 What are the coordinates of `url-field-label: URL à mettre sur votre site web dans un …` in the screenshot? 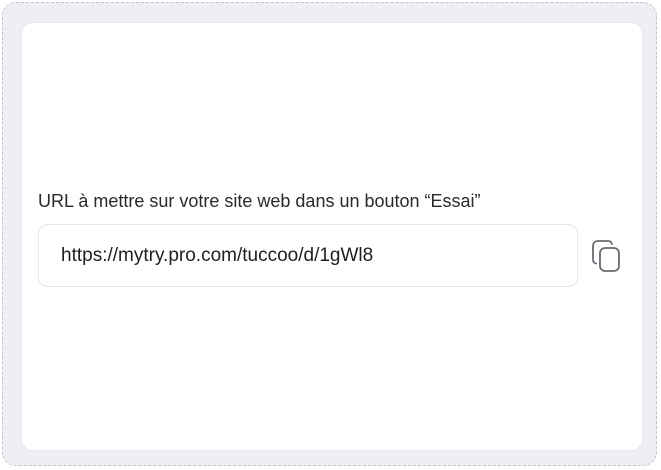 It's located at (259, 201).